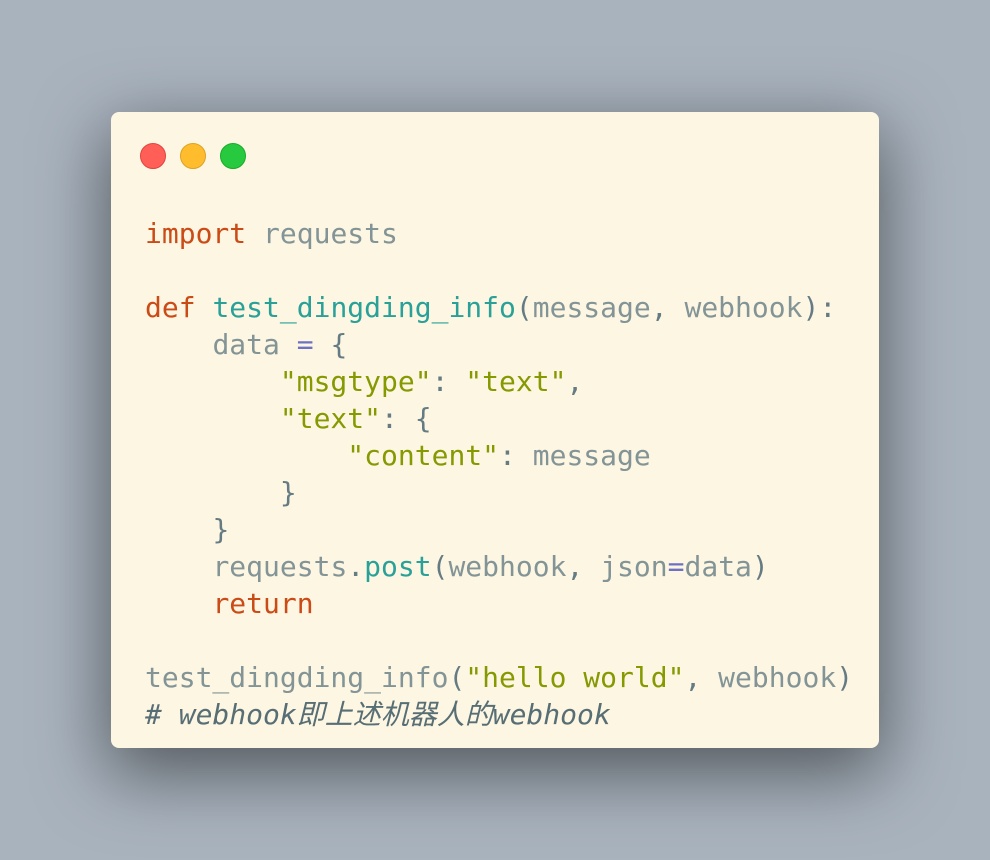 The height and width of the screenshot is (860, 990). I want to click on webhook-call-arg: webhook, so click(777, 677).